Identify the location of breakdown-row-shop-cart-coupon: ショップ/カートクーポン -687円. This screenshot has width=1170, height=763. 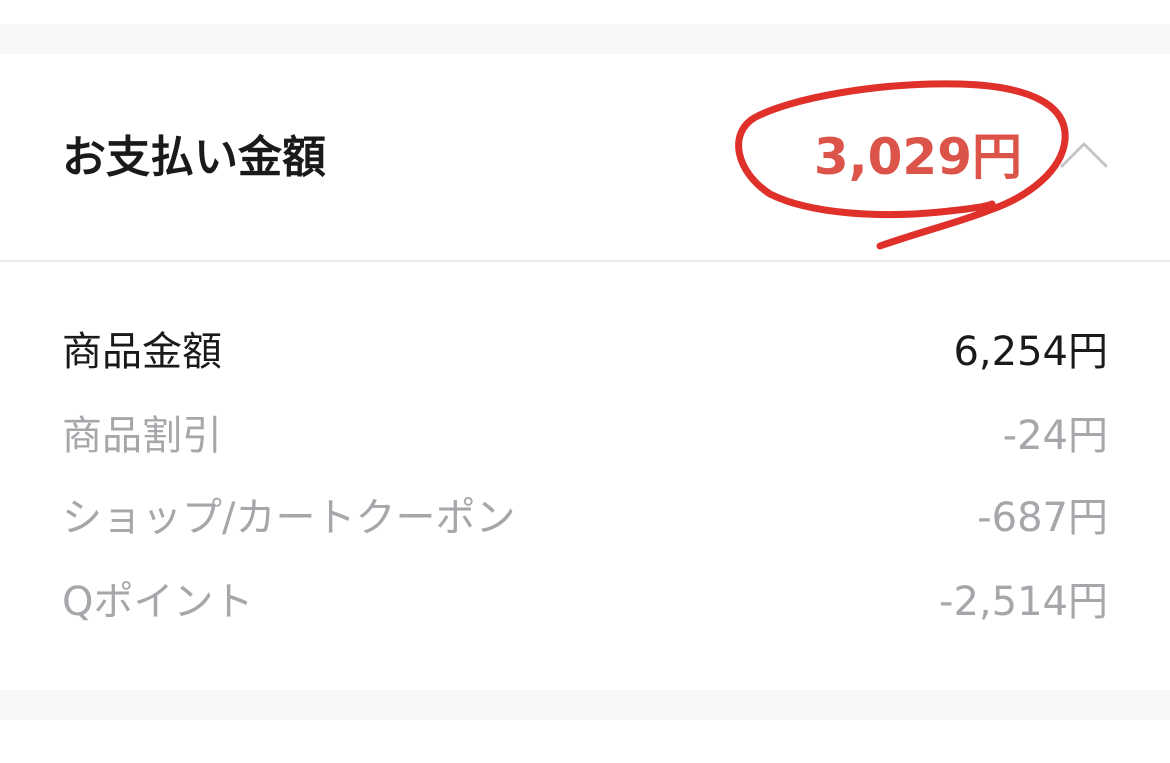
(585, 518).